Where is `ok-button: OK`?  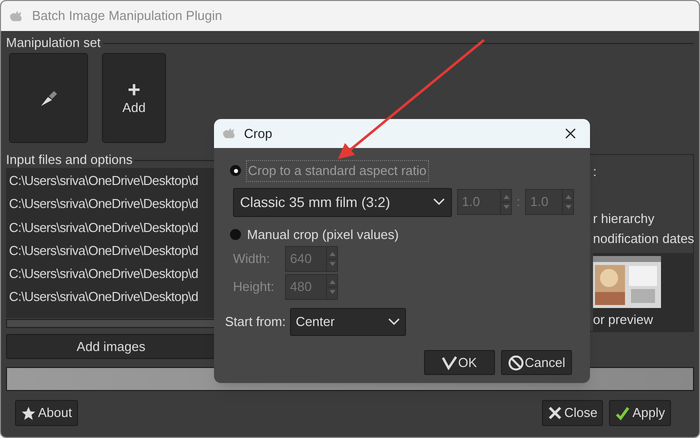
ok-button: OK is located at coordinates (459, 362).